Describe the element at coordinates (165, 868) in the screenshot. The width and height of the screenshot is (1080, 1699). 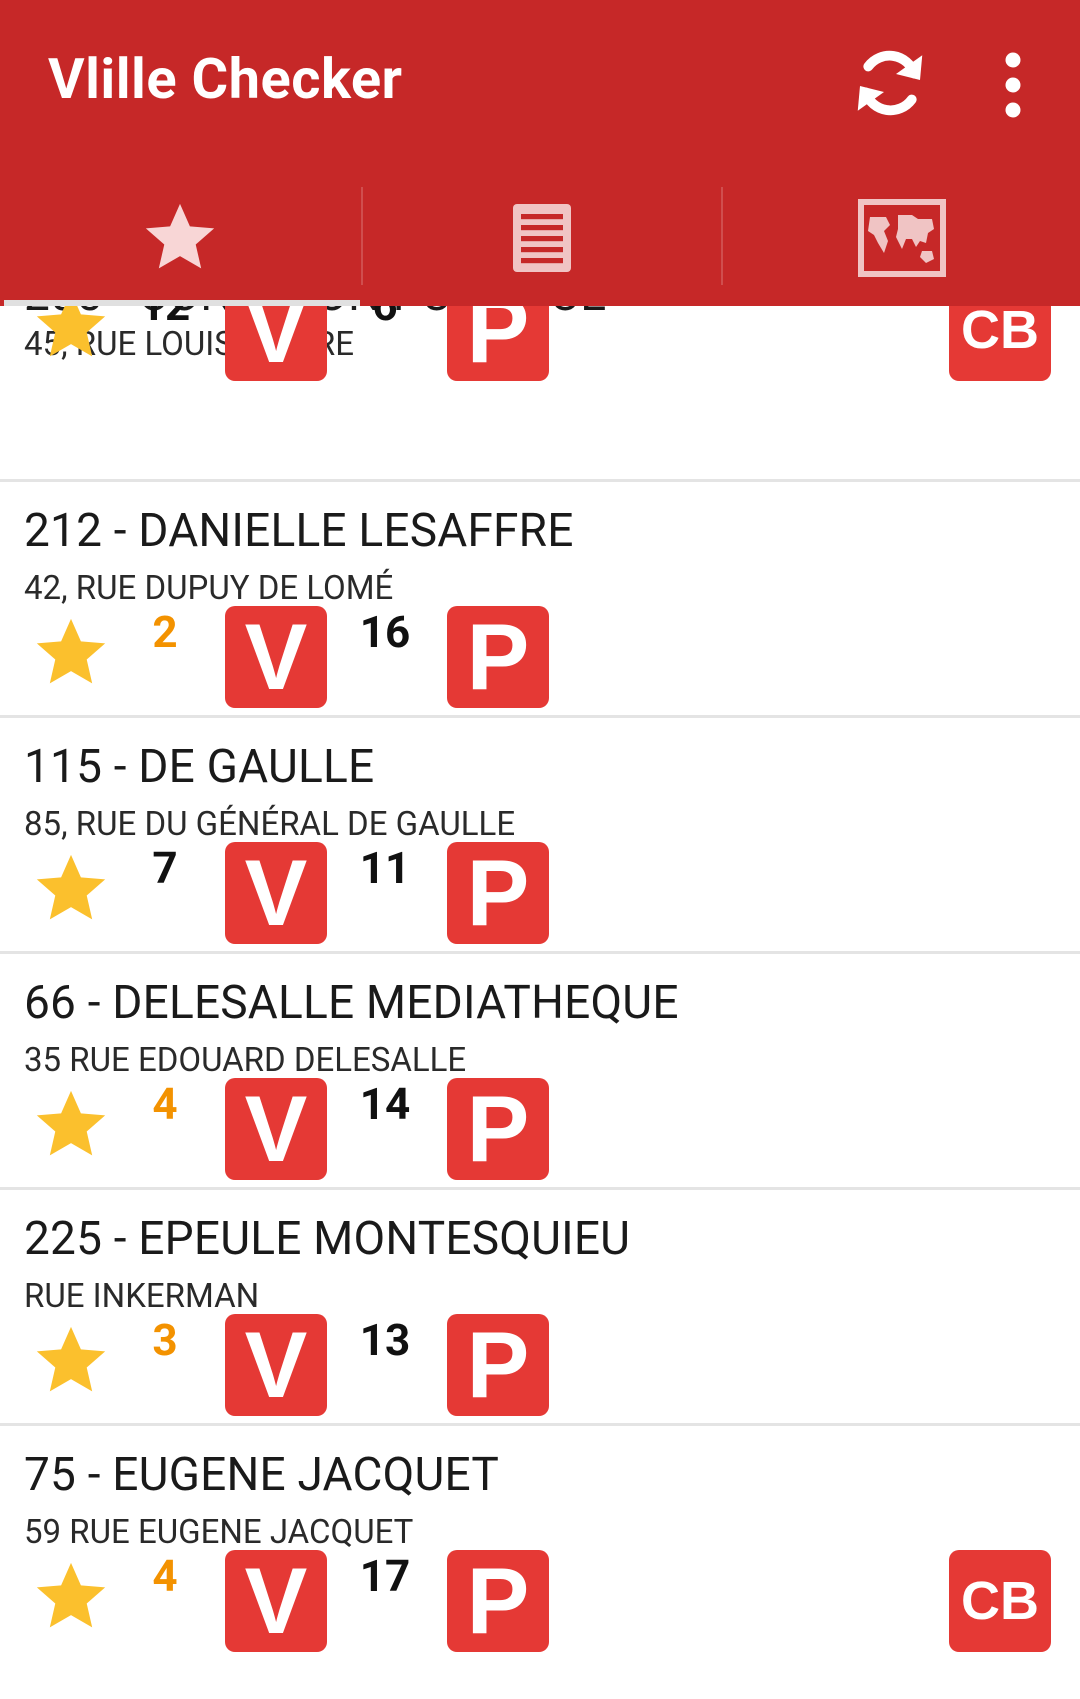
I see `bikes-count: 7` at that location.